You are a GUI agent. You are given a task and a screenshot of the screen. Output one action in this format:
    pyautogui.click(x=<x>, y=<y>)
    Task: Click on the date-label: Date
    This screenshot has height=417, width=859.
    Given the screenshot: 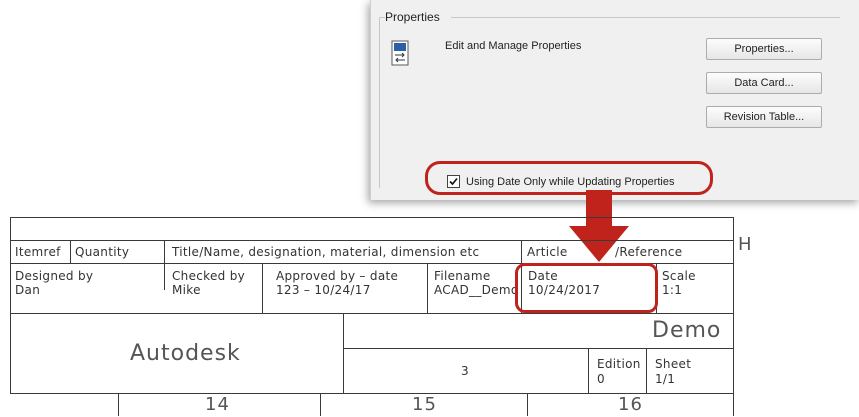 What is the action you would take?
    pyautogui.click(x=543, y=276)
    